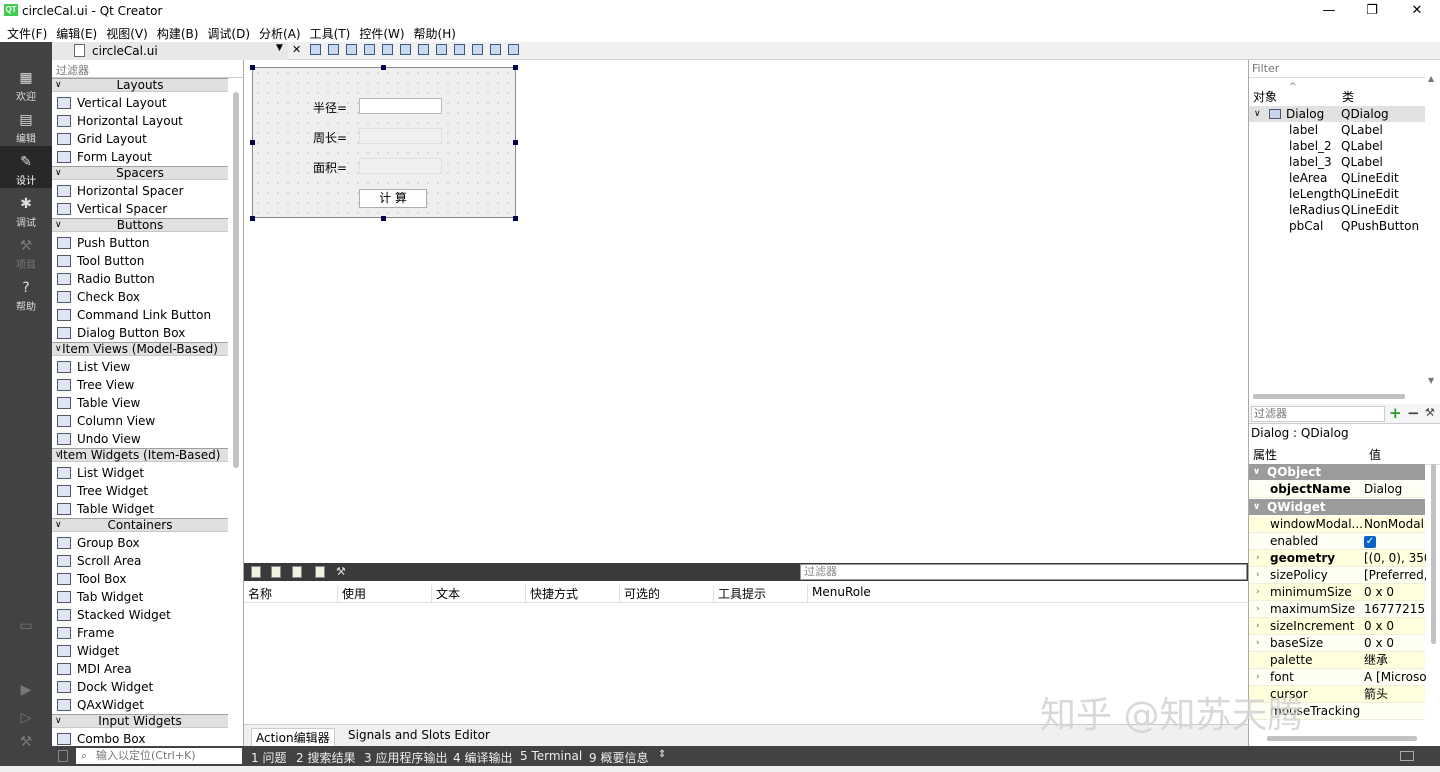 Image resolution: width=1440 pixels, height=772 pixels. I want to click on property-row: › sizePolicy [Preferred,, so click(1337, 575).